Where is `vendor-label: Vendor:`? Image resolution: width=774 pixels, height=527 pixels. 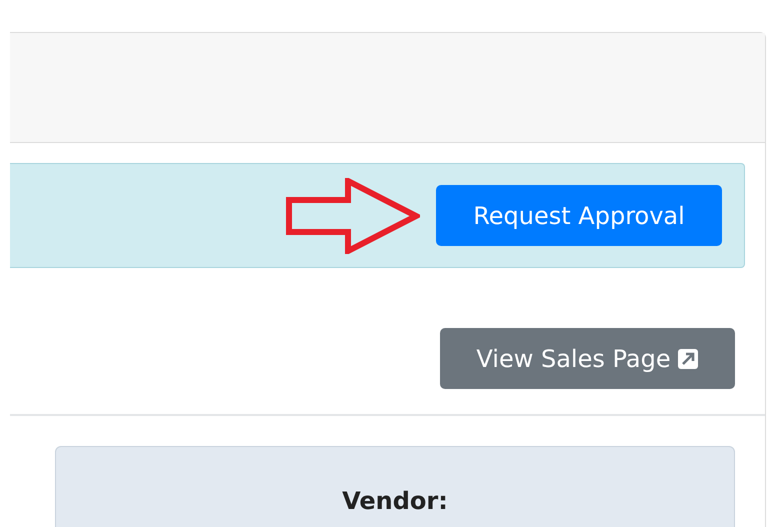
vendor-label: Vendor: is located at coordinates (395, 501).